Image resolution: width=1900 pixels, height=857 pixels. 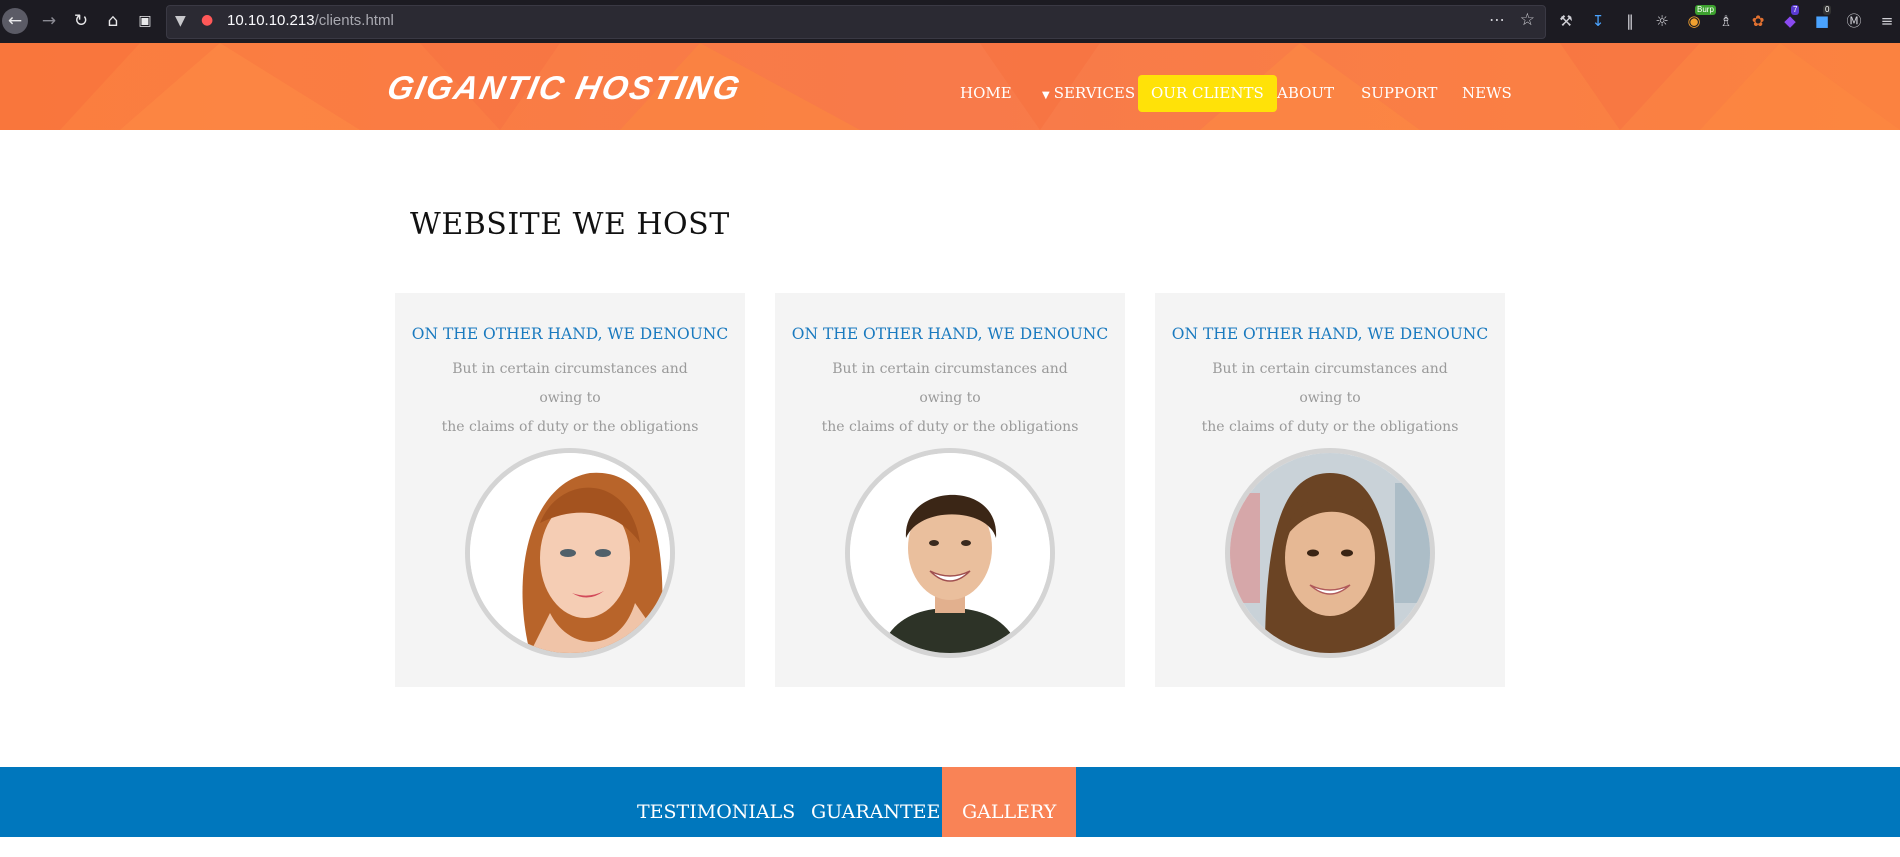 I want to click on nav-news: NEWS, so click(x=1487, y=93).